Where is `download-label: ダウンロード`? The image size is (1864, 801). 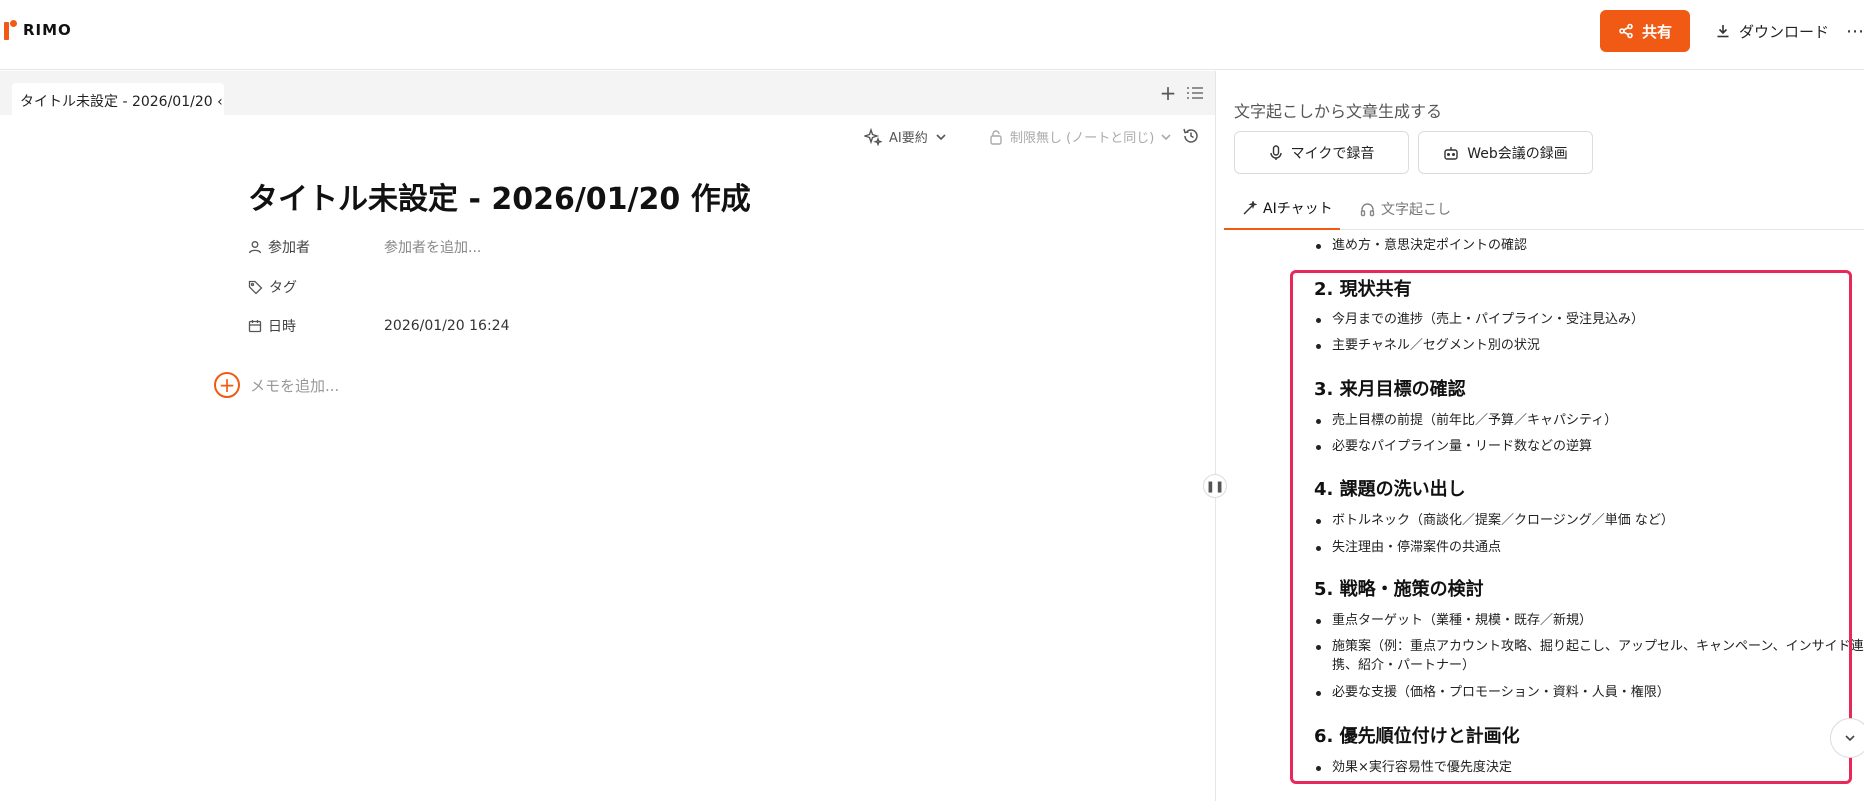 download-label: ダウンロード is located at coordinates (1783, 31).